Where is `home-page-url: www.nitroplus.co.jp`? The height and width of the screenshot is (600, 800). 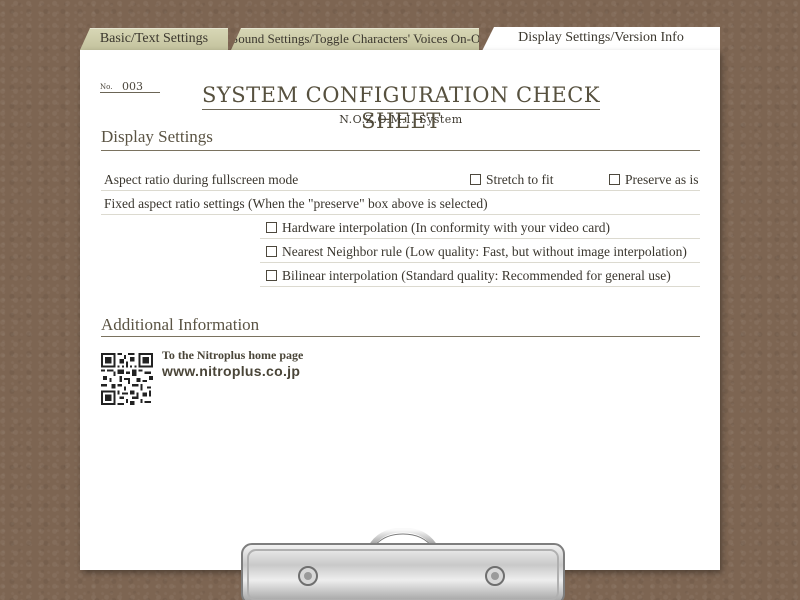
home-page-url: www.nitroplus.co.jp is located at coordinates (231, 371).